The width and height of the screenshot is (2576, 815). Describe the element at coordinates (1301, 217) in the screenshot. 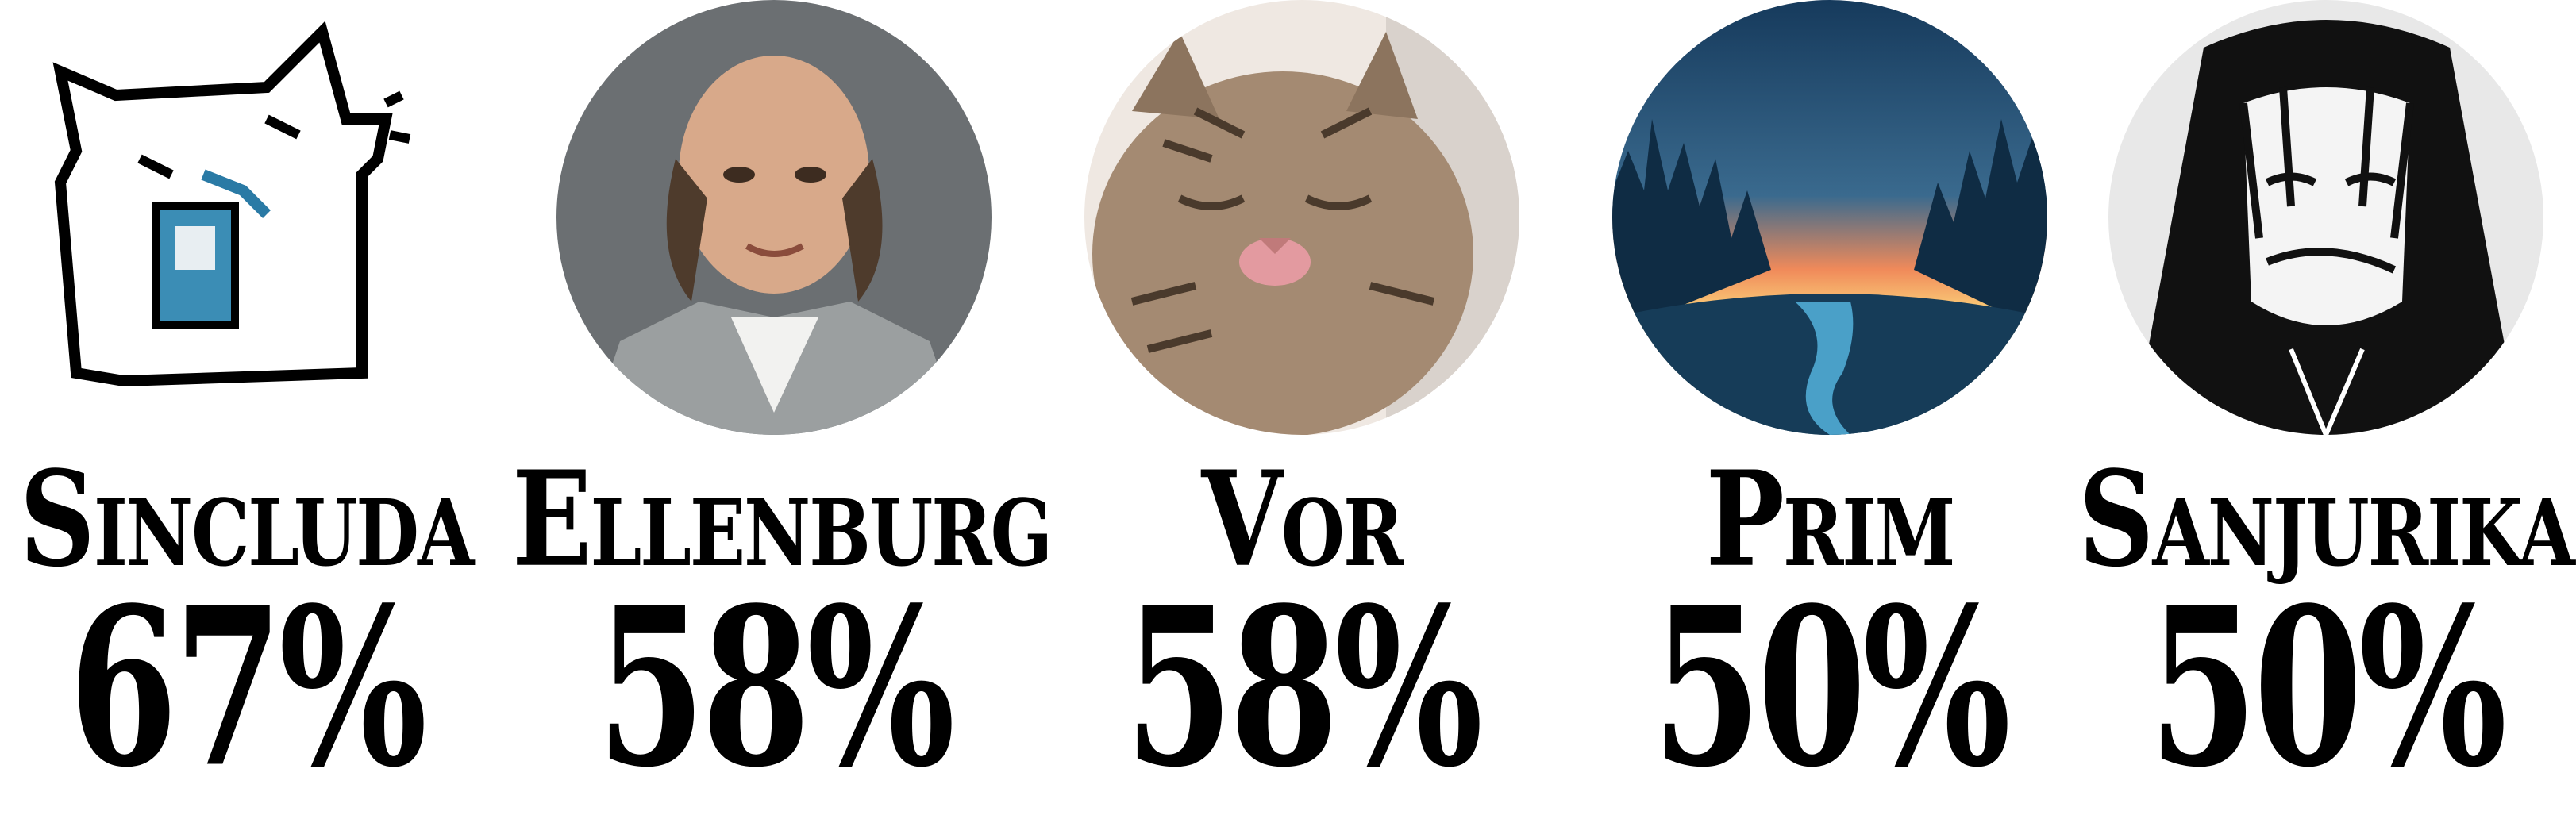

I see `tabby-cat-avatar` at that location.